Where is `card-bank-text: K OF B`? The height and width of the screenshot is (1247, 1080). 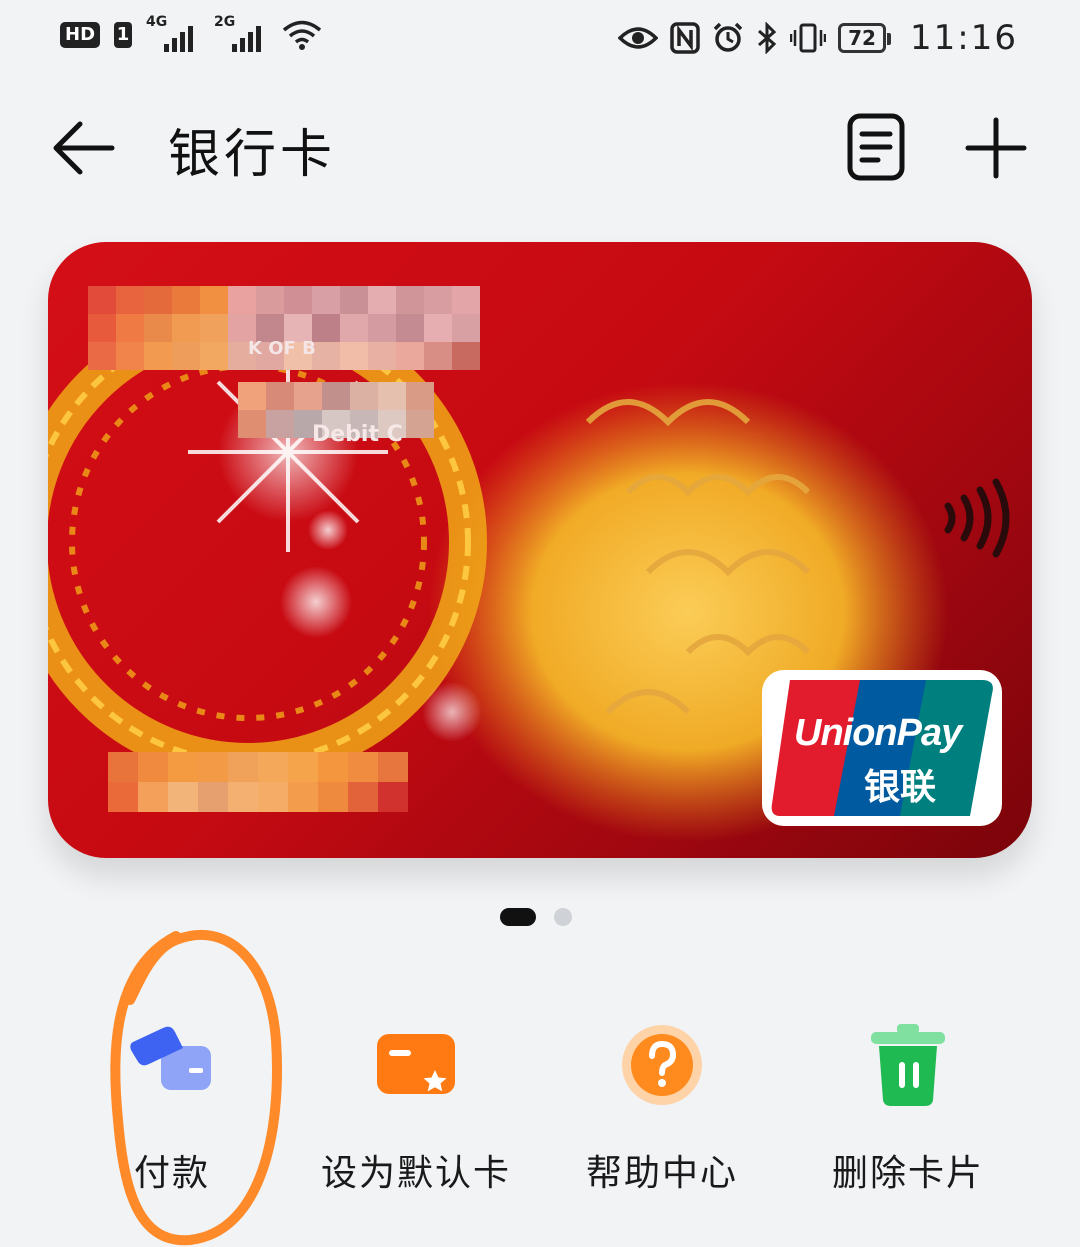 card-bank-text: K OF B is located at coordinates (282, 348).